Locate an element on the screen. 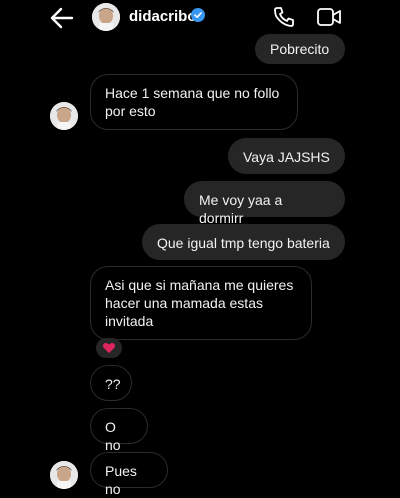 The height and width of the screenshot is (498, 400). message-received: ?? is located at coordinates (111, 383).